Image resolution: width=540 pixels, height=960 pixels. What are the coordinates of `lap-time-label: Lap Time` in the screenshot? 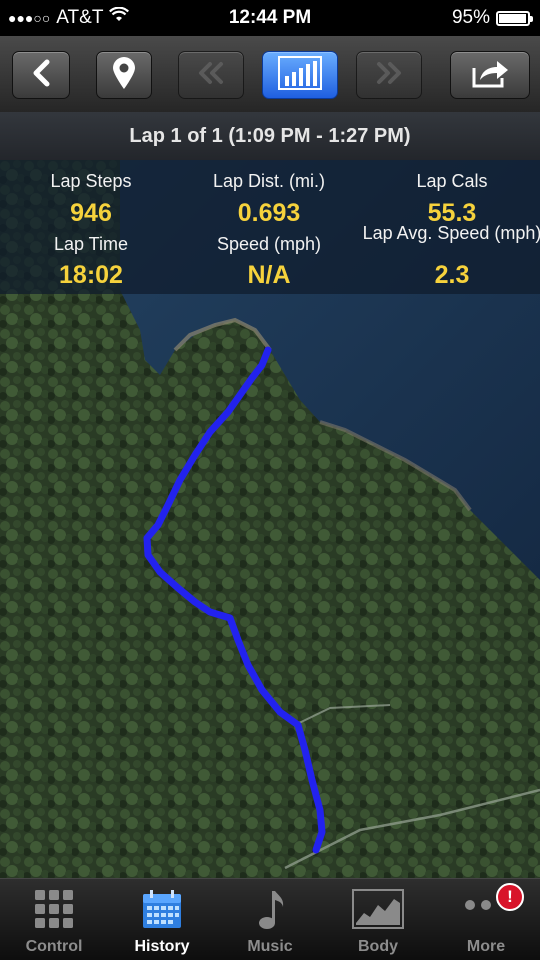 It's located at (91, 244).